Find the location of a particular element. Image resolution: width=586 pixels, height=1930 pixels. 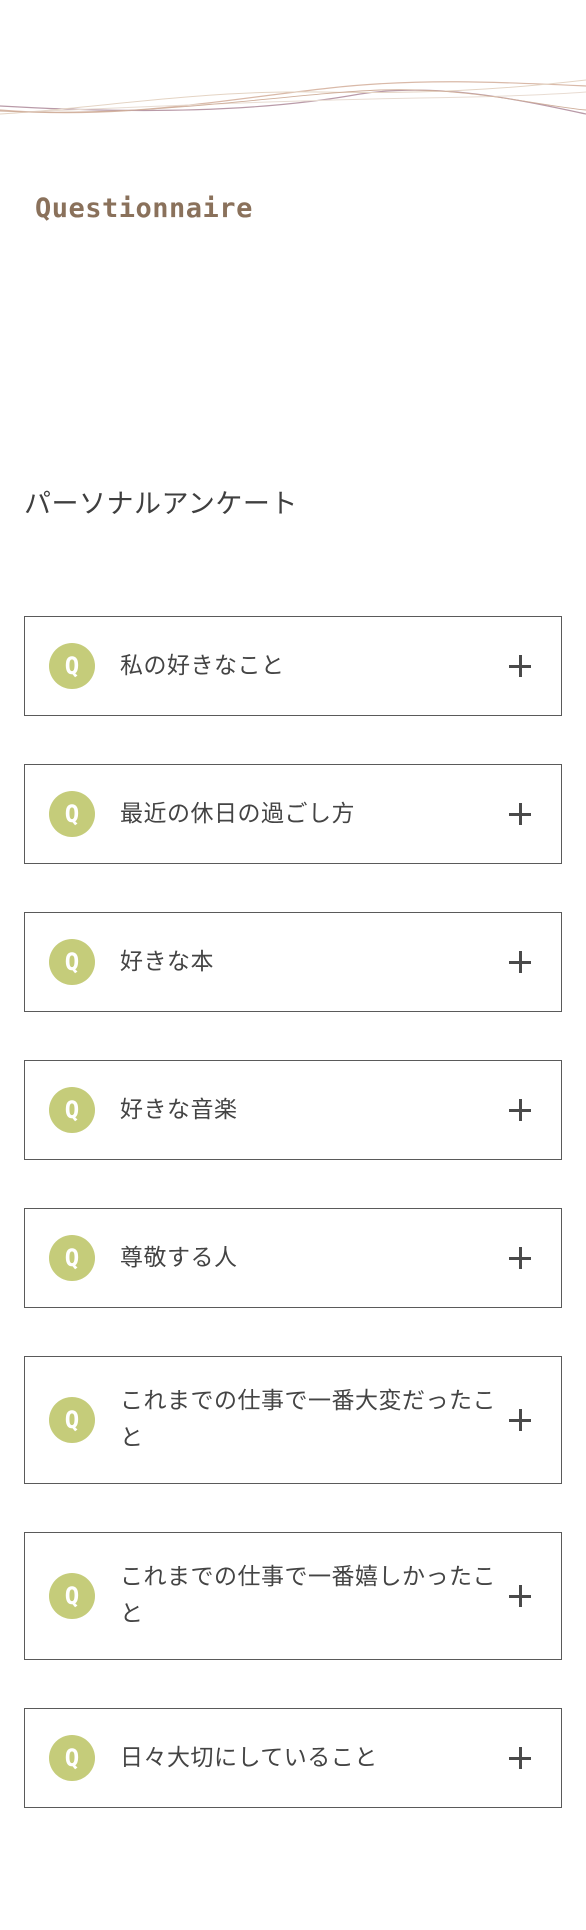

question-text: 日々大切にしていること is located at coordinates (249, 1757).